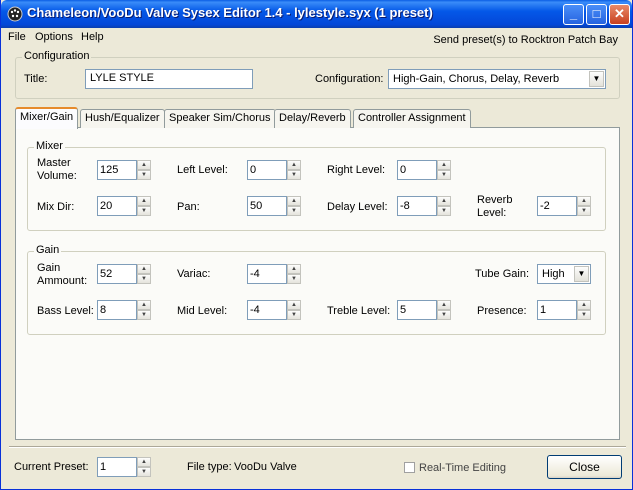  What do you see at coordinates (584, 467) in the screenshot?
I see `close-button: Close` at bounding box center [584, 467].